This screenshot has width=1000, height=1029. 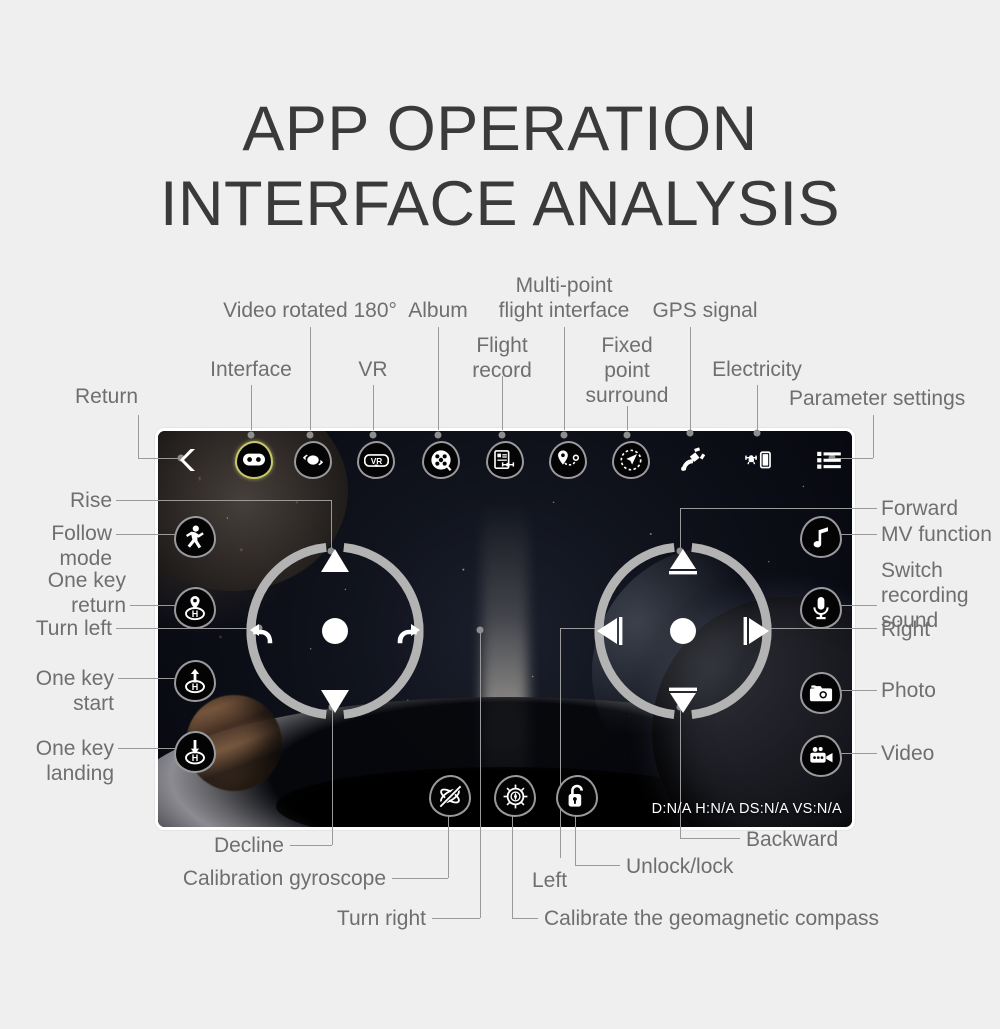 I want to click on toolbar-item-album, so click(x=441, y=460).